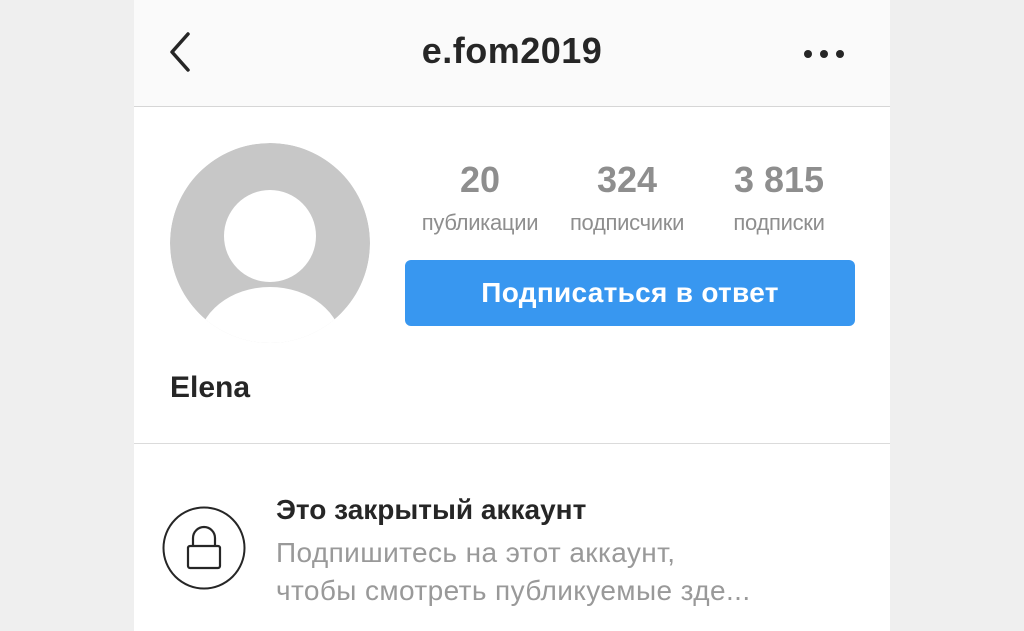 This screenshot has width=1024, height=631. I want to click on avatar, so click(270, 243).